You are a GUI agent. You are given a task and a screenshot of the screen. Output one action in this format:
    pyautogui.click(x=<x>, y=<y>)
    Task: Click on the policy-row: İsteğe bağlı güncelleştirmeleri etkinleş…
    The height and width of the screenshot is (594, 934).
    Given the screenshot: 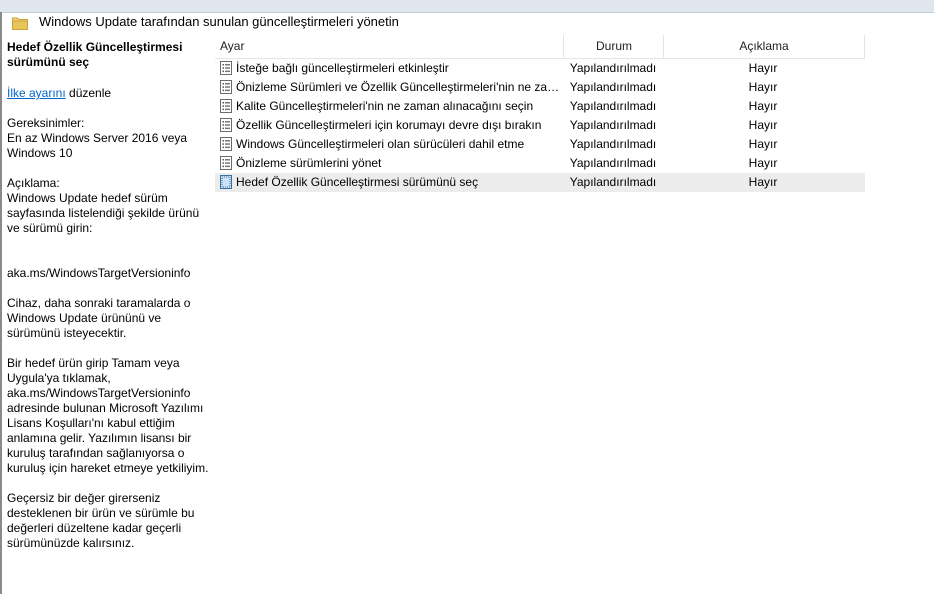 What is the action you would take?
    pyautogui.click(x=540, y=68)
    